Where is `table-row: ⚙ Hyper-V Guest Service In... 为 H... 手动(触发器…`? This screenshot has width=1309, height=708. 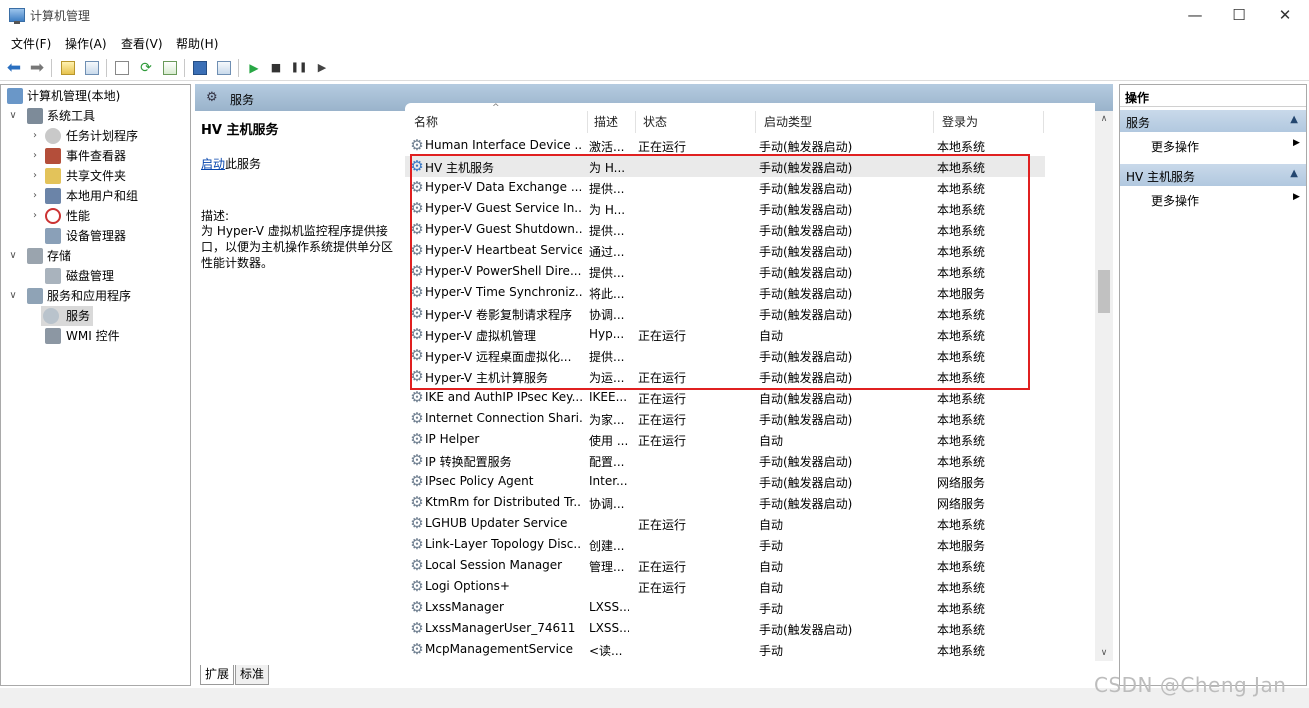 table-row: ⚙ Hyper-V Guest Service In... 为 H... 手动(触发器… is located at coordinates (725, 208).